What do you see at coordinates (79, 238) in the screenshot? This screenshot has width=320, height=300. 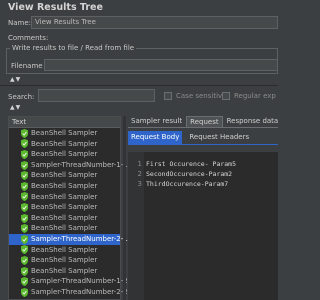 I see `tree-item-label: Sampler-ThreadNumber-2-1` at bounding box center [79, 238].